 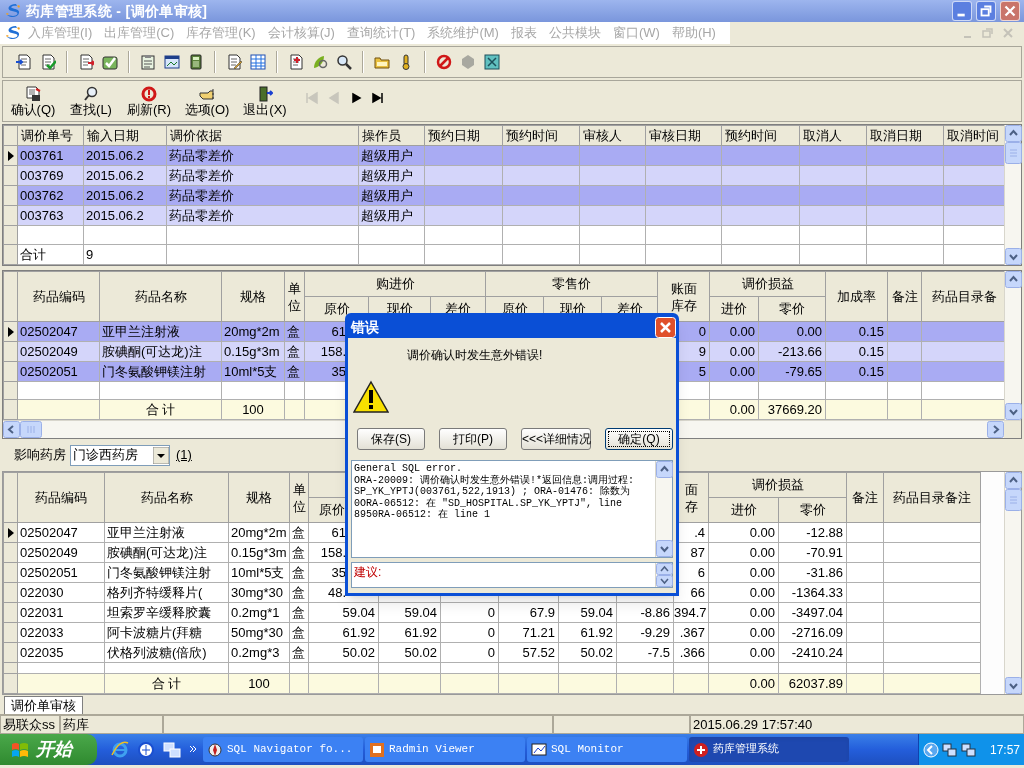 What do you see at coordinates (691, 612) in the screenshot?
I see `table-cell: 394.7` at bounding box center [691, 612].